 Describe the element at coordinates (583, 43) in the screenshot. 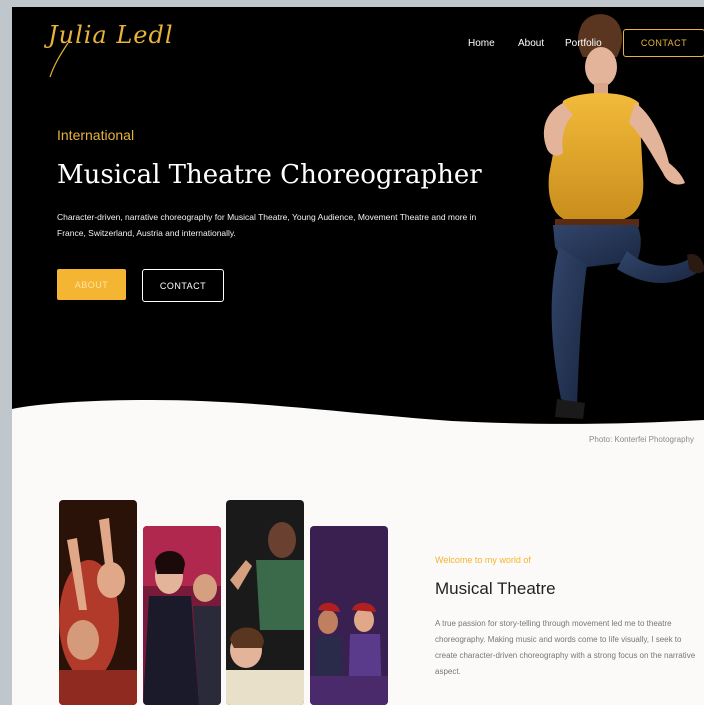

I see `nav-portfolio: Portfolio` at that location.